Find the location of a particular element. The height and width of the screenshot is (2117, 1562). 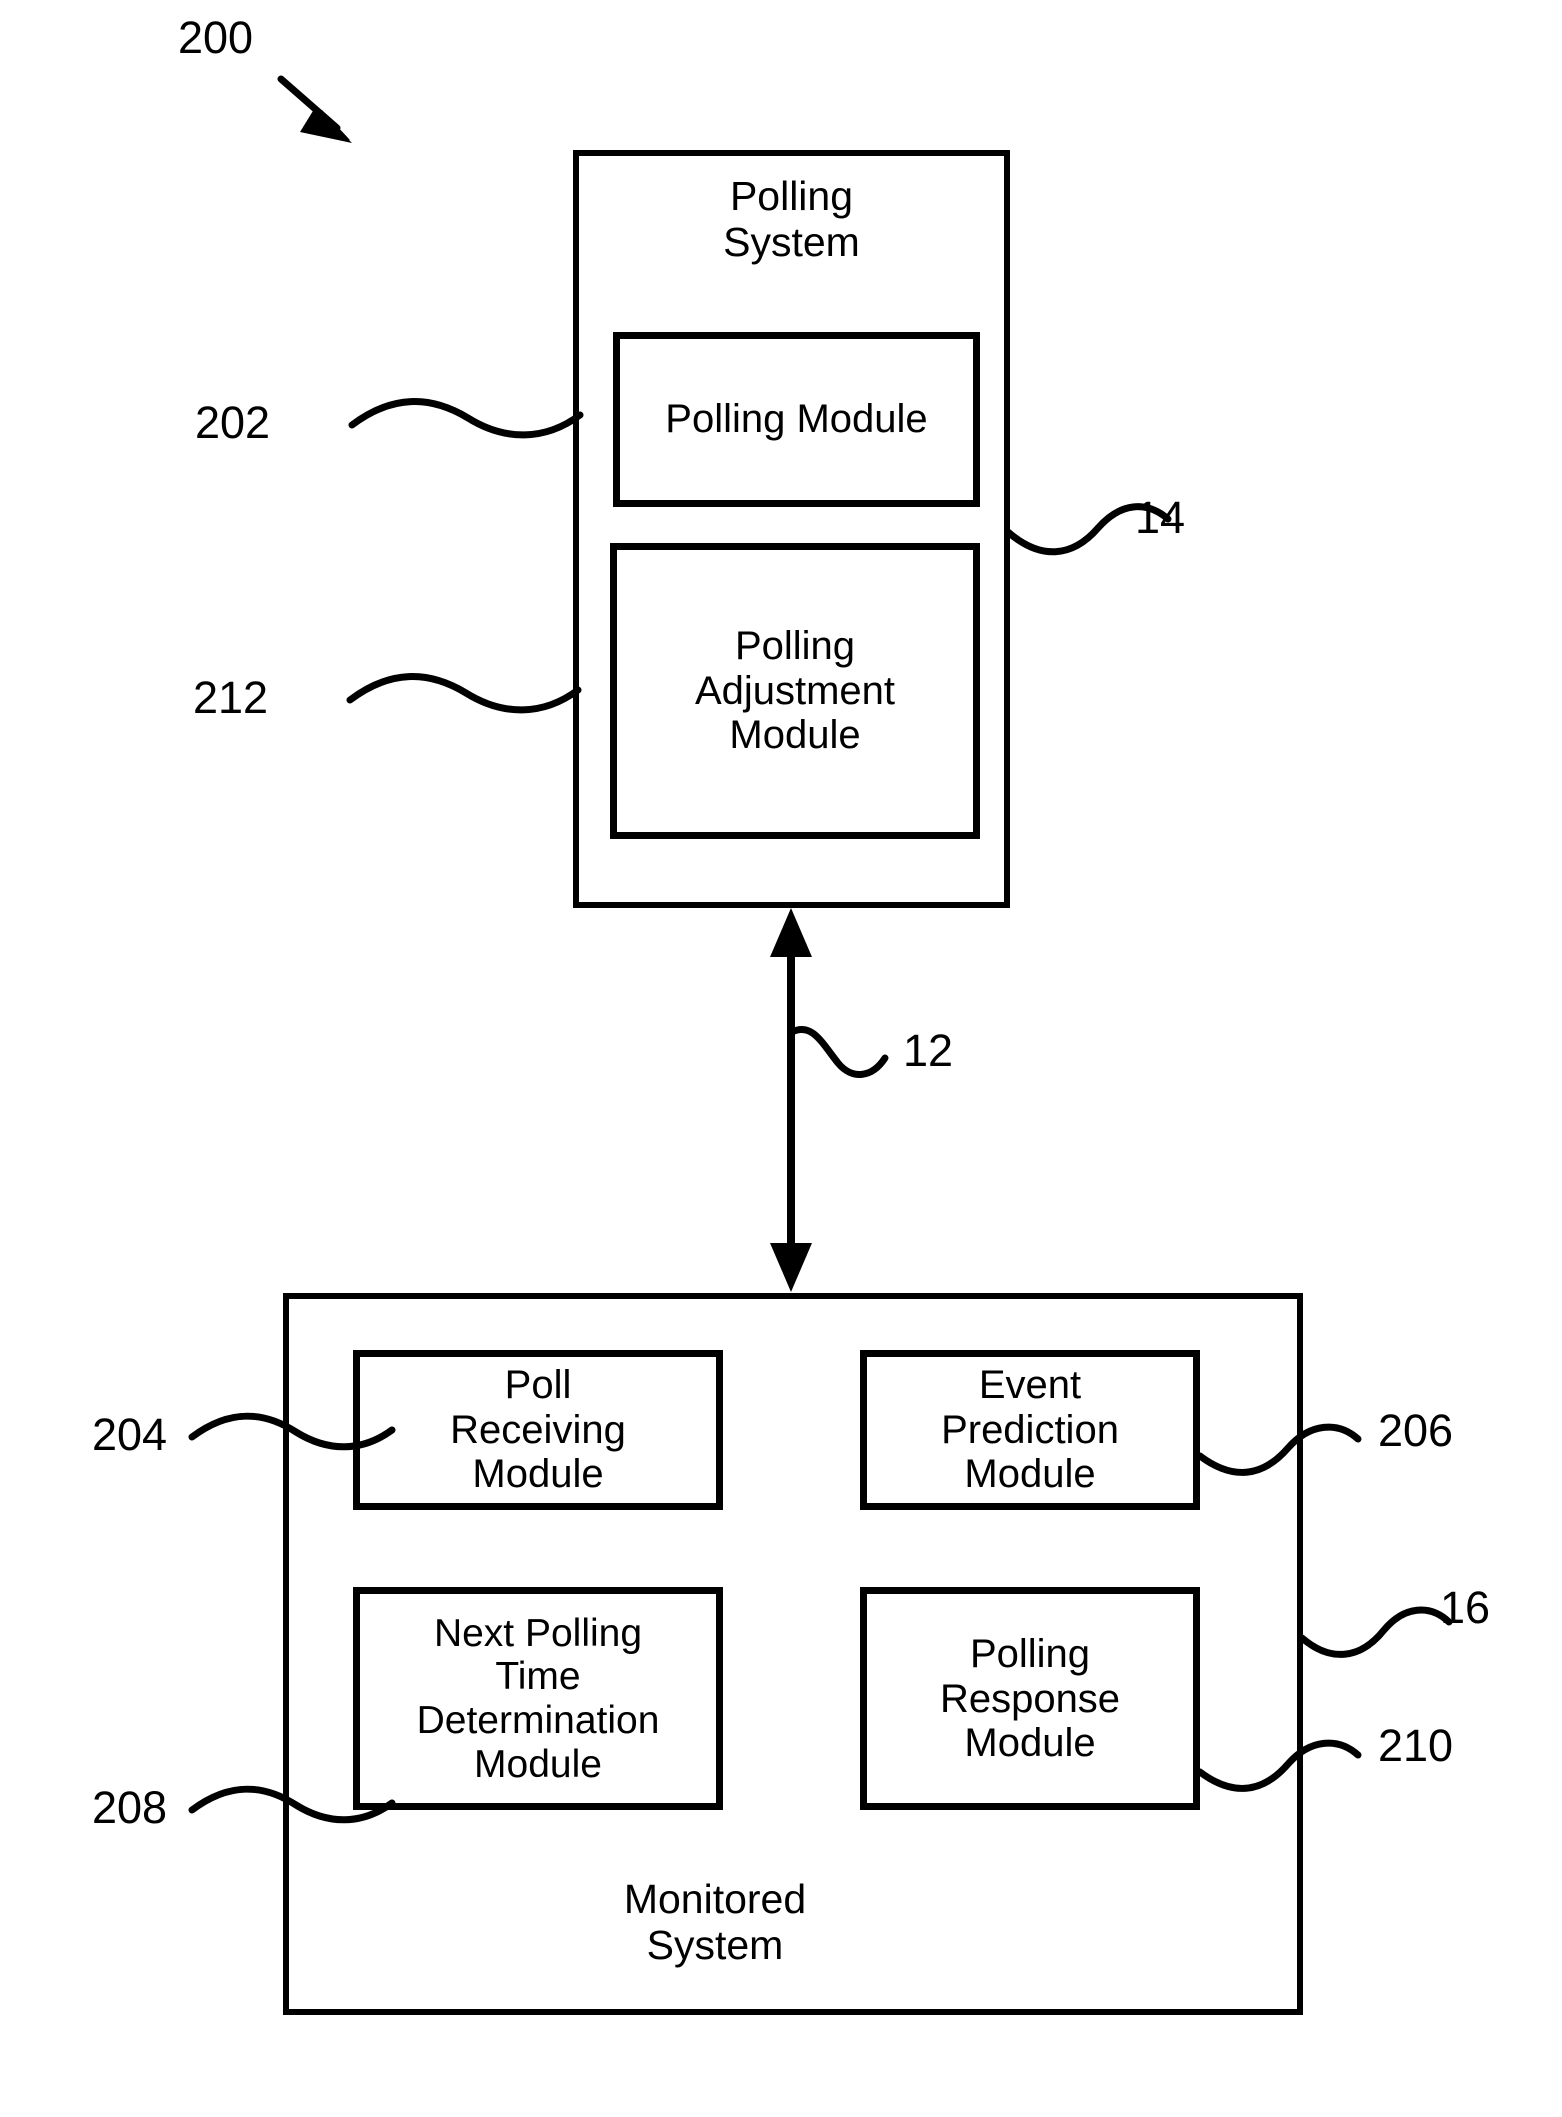

ref-label-202: 202 is located at coordinates (233, 422).